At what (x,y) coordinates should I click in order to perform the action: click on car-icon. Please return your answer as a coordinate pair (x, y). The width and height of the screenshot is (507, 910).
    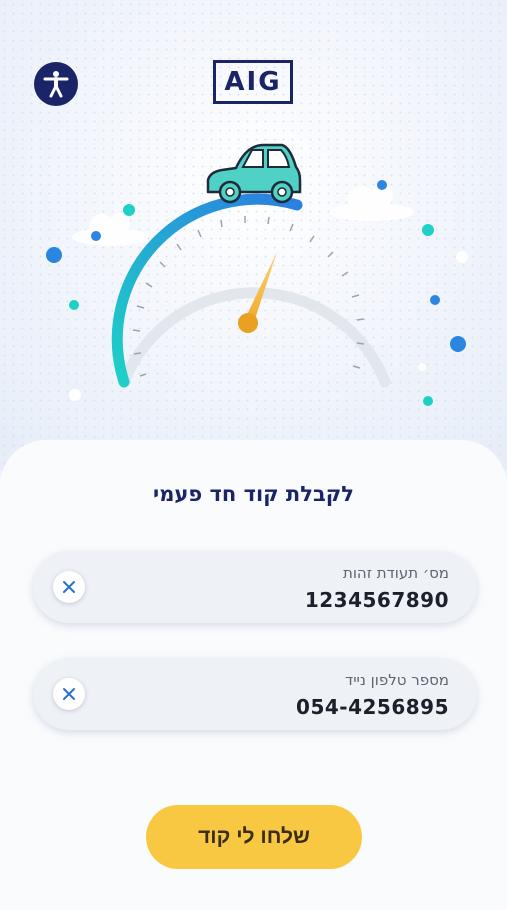
    Looking at the image, I should click on (254, 173).